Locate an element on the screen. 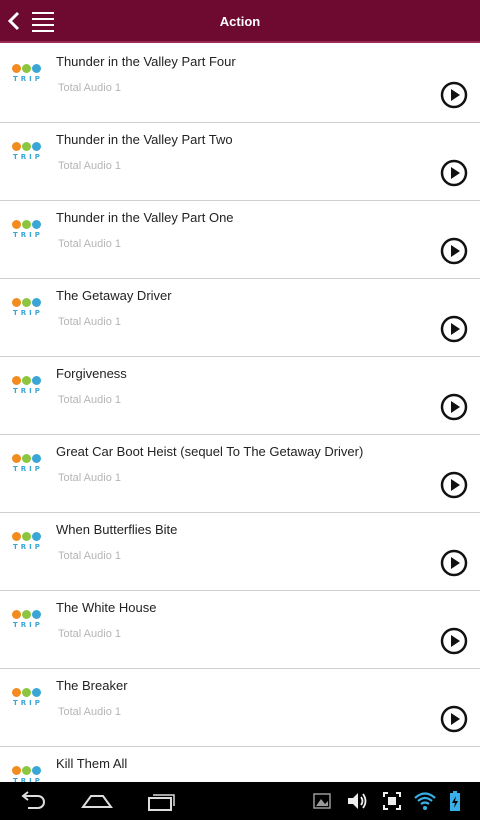  system-nav-bar is located at coordinates (240, 801).